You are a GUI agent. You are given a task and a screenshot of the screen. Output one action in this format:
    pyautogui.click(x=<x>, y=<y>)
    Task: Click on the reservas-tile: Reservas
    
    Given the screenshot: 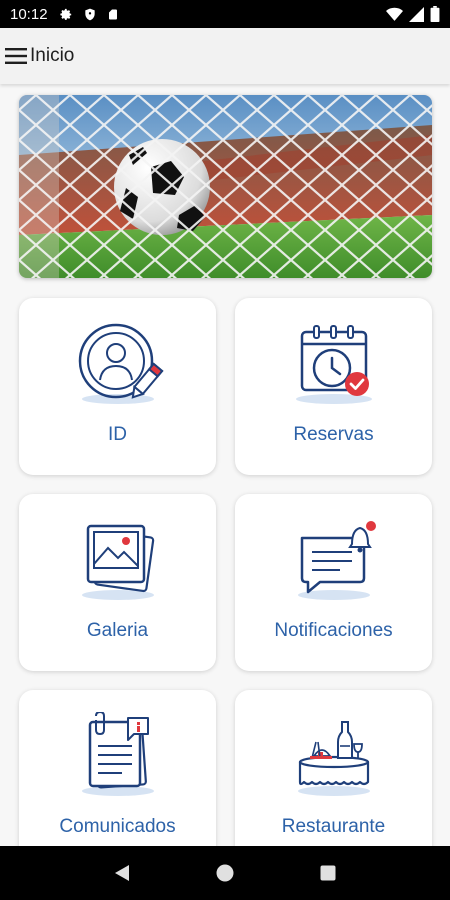 What is the action you would take?
    pyautogui.click(x=333, y=386)
    